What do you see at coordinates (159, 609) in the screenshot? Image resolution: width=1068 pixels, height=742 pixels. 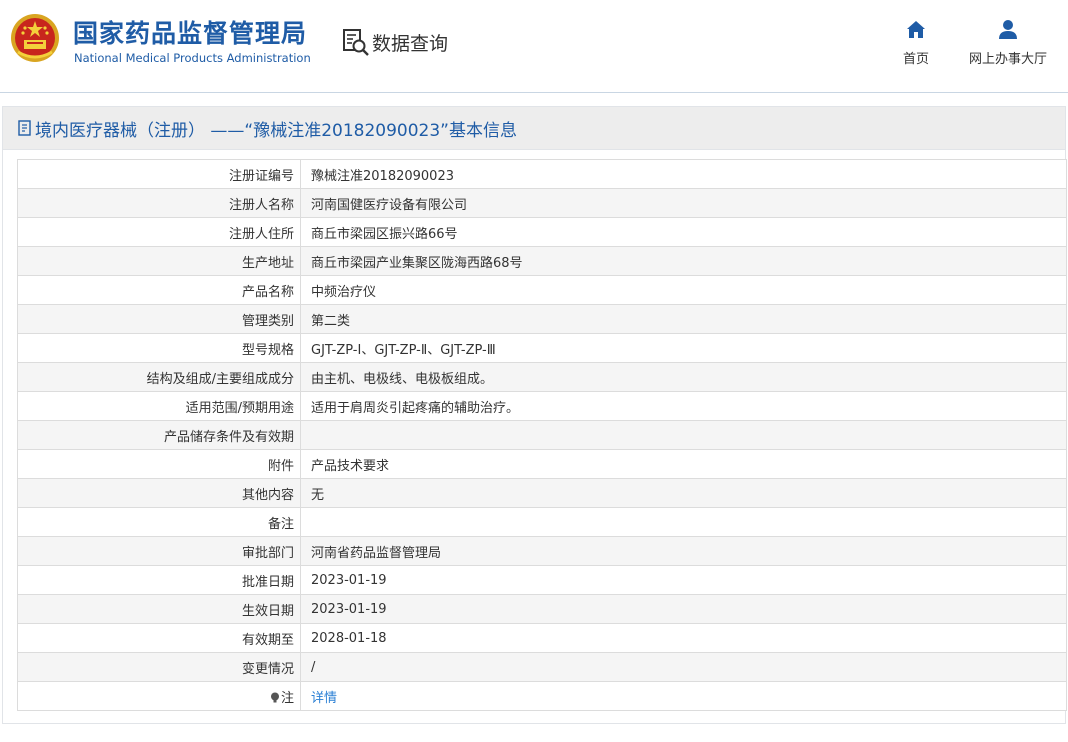 I see `field-label: 生效日期` at bounding box center [159, 609].